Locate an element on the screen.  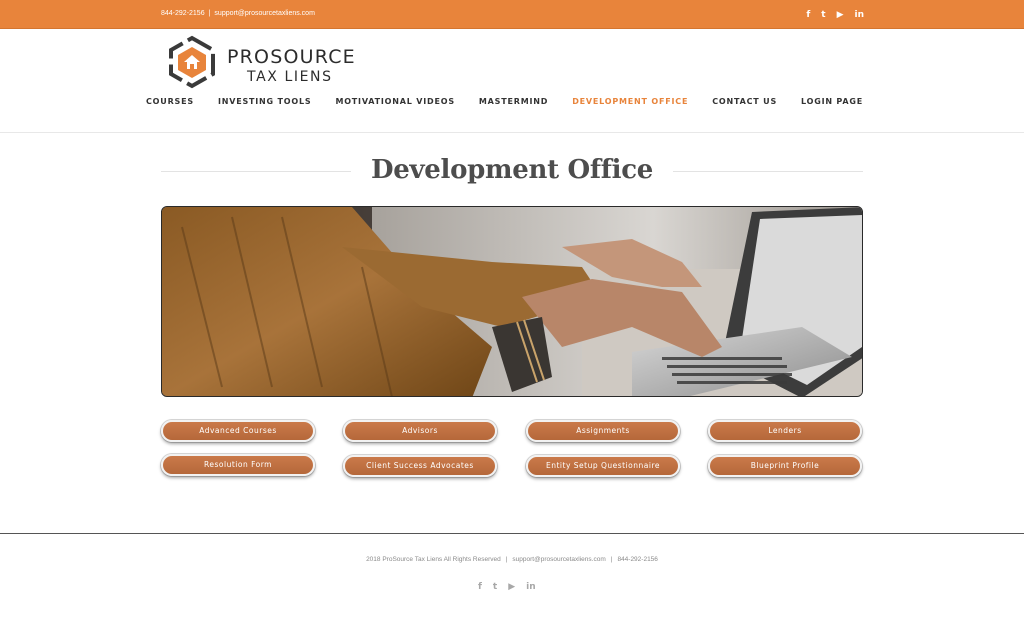
page-title: Development Office is located at coordinates (512, 170).